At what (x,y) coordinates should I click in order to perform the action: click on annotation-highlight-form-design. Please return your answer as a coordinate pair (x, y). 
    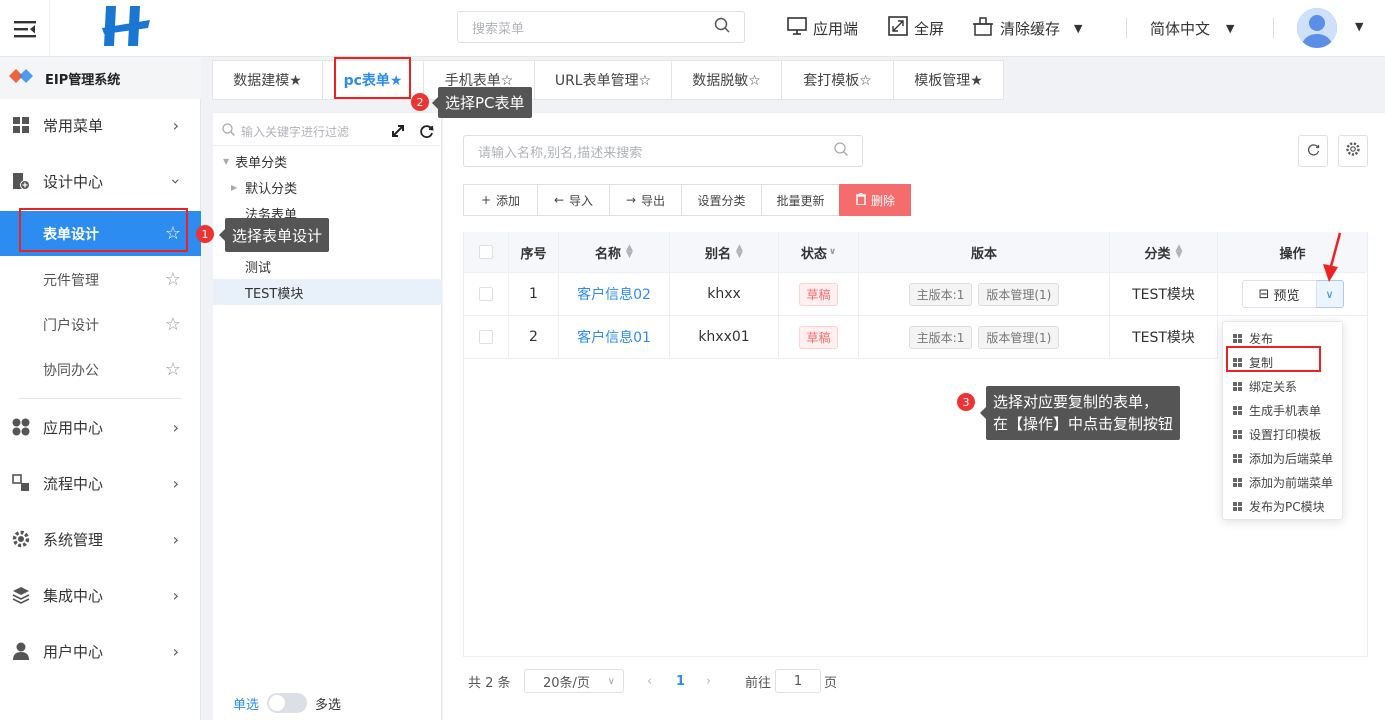
    Looking at the image, I should click on (103, 230).